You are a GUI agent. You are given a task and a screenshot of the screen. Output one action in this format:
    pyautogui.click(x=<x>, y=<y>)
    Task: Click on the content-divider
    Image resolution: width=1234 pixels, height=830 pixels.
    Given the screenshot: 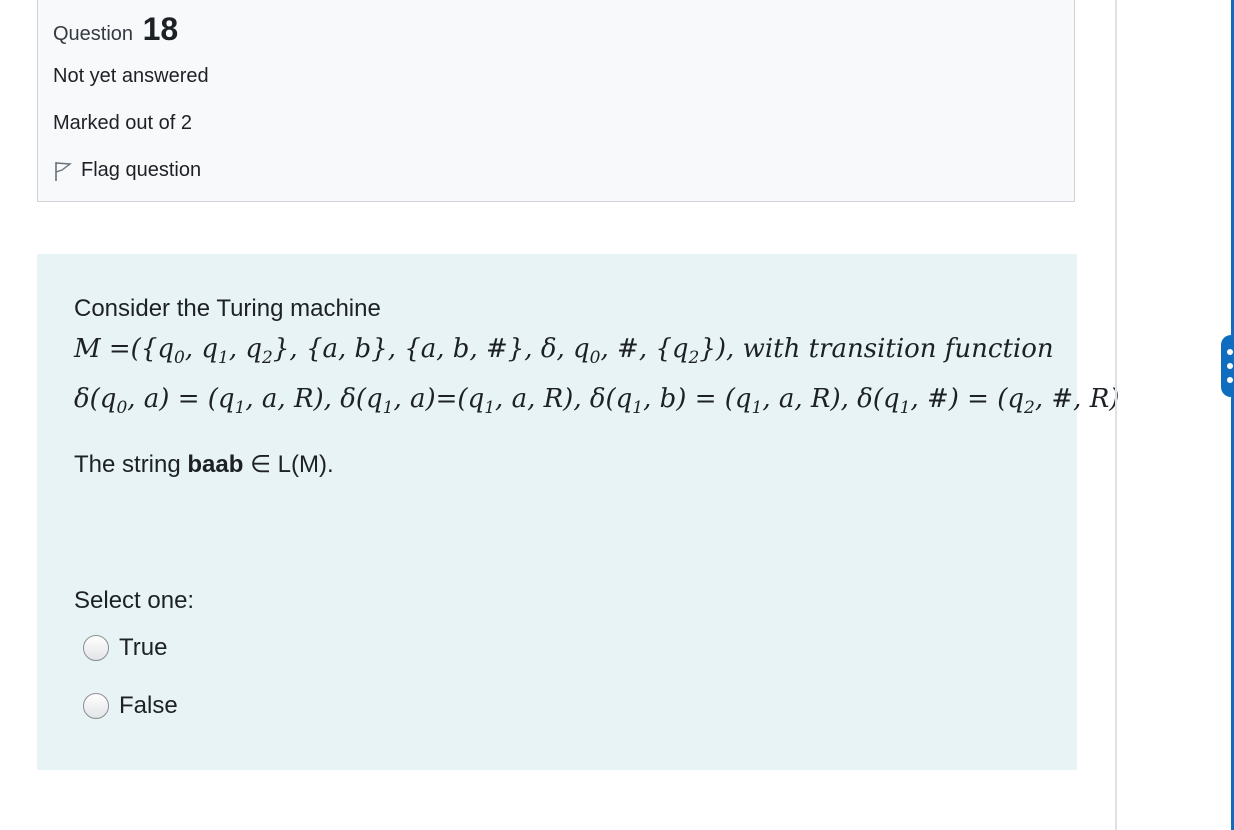 What is the action you would take?
    pyautogui.click(x=1116, y=415)
    